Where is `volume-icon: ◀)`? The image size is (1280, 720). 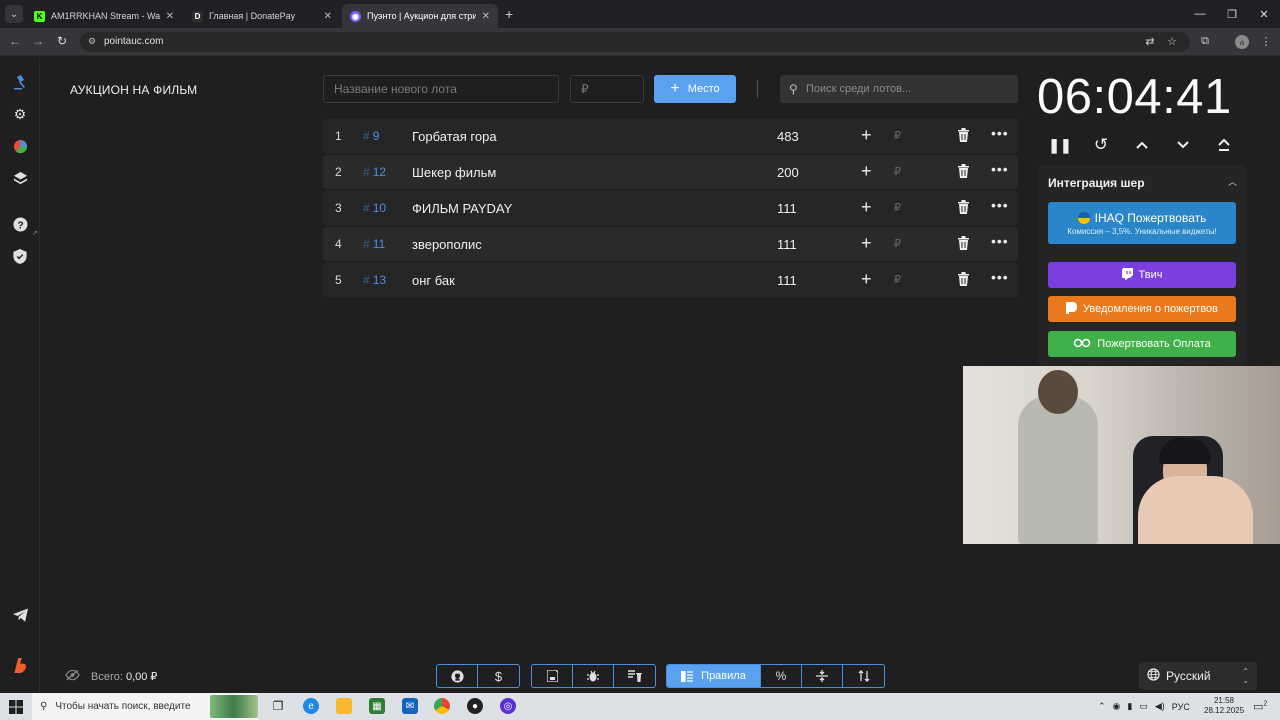 volume-icon: ◀) is located at coordinates (1160, 706).